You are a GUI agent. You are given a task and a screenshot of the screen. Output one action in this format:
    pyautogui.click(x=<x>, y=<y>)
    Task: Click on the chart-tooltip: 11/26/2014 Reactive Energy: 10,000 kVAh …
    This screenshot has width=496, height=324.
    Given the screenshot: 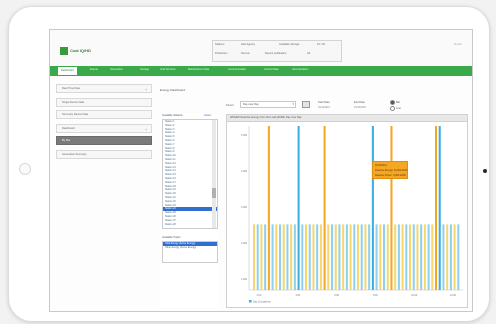 What is the action you would take?
    pyautogui.click(x=390, y=170)
    